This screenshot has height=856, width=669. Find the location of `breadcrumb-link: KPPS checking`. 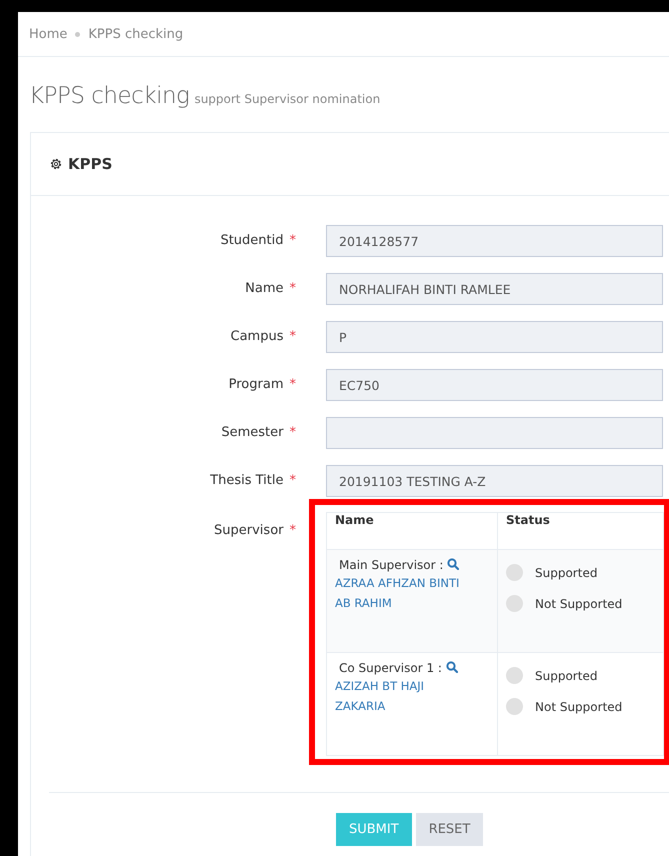

breadcrumb-link: KPPS checking is located at coordinates (136, 34).